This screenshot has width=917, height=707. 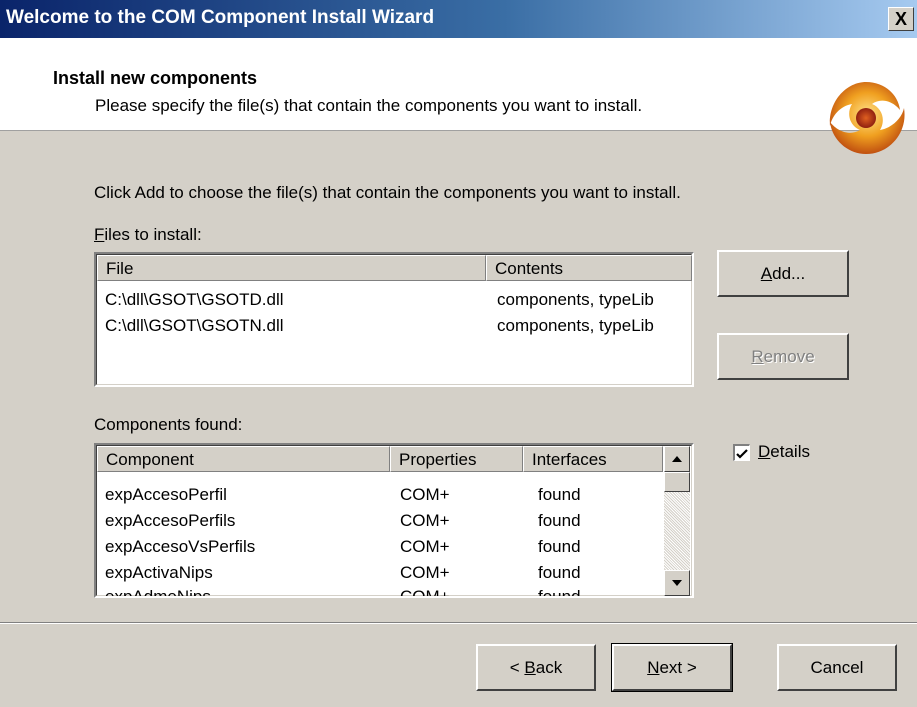 What do you see at coordinates (159, 573) in the screenshot?
I see `component-row-4-name: expActivaNips` at bounding box center [159, 573].